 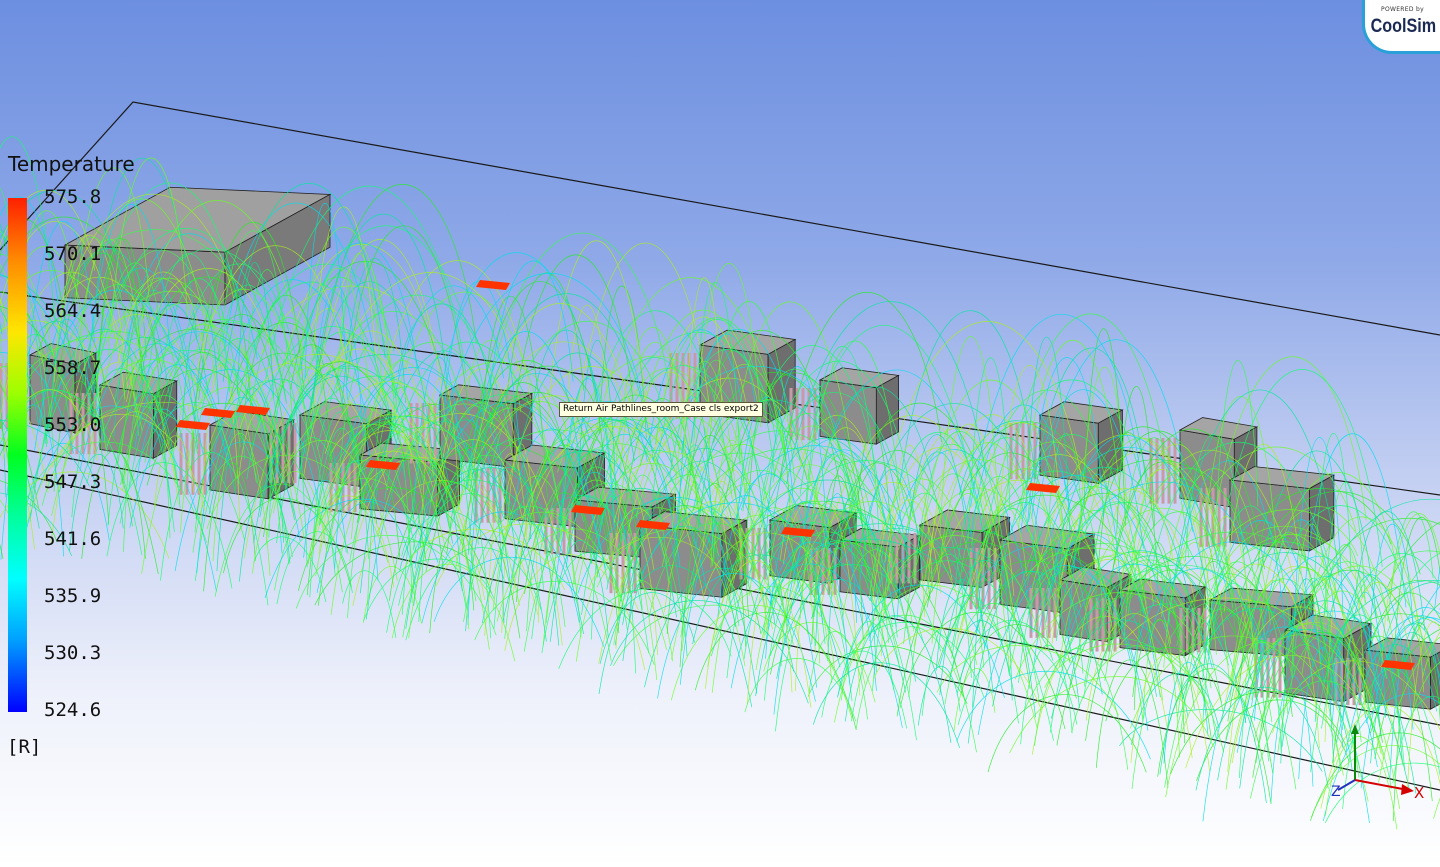 What do you see at coordinates (887, 409) in the screenshot?
I see `rack-box-side` at bounding box center [887, 409].